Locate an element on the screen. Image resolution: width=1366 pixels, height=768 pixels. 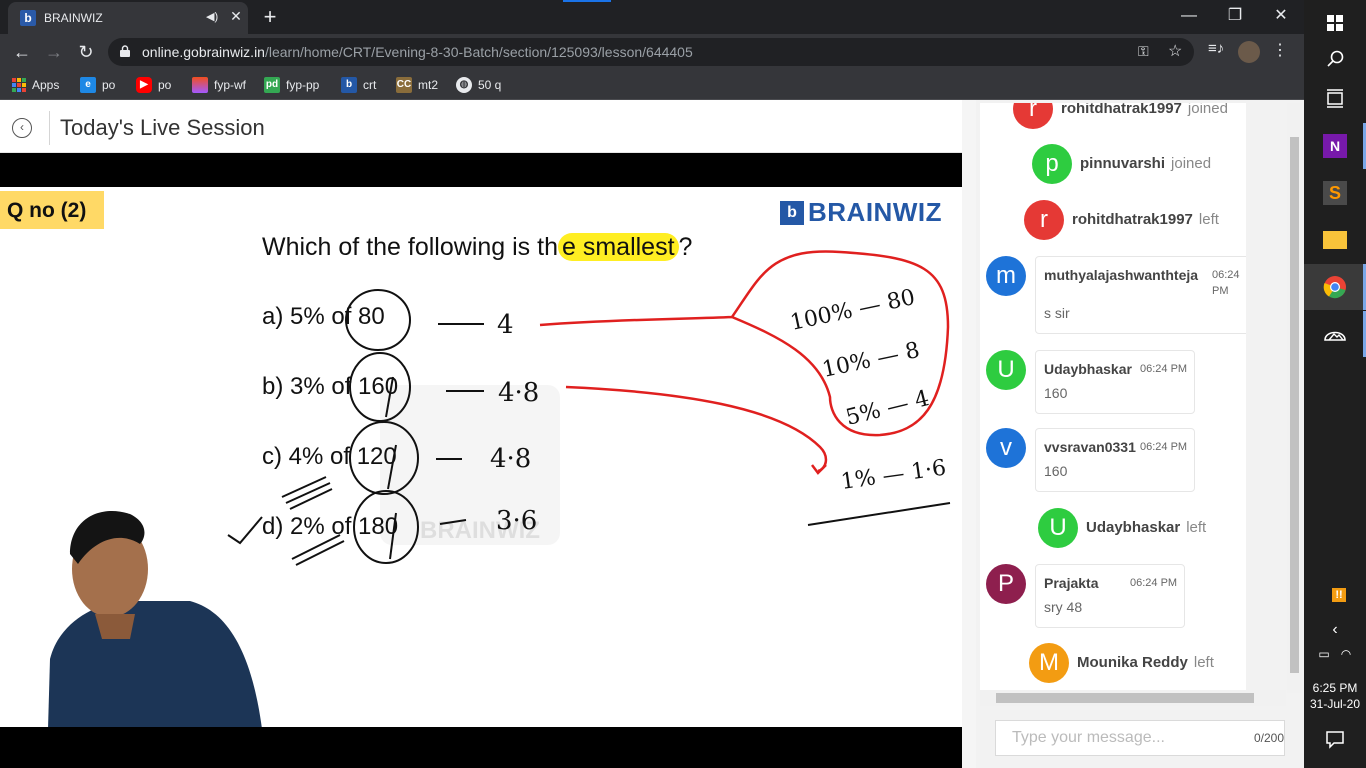
task-view-icon is located at coordinates (1335, 98).